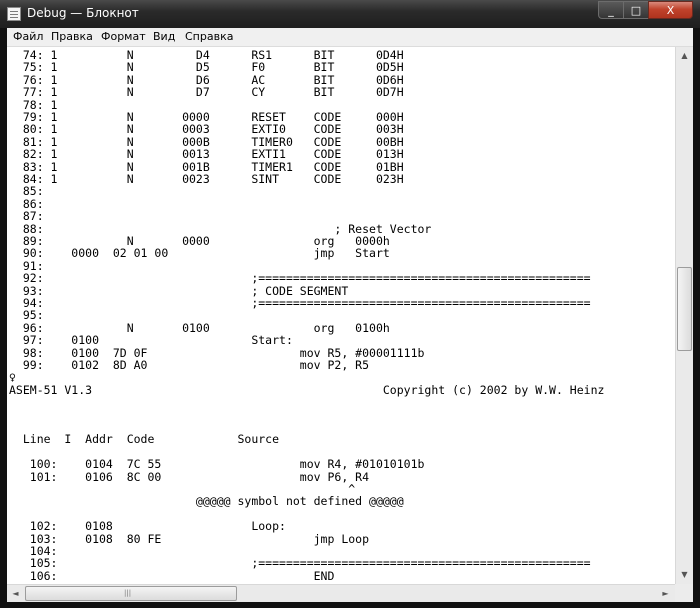  What do you see at coordinates (147, 526) in the screenshot?
I see `editor-line: 102: 0108 Loop:` at bounding box center [147, 526].